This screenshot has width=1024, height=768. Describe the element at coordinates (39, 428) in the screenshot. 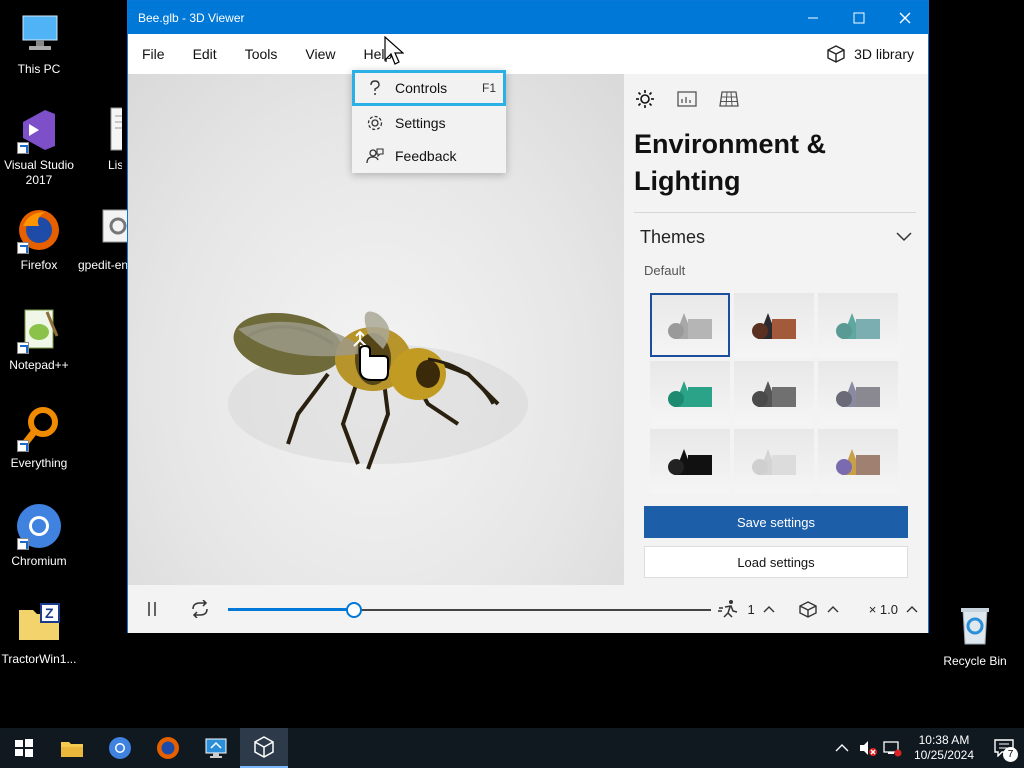

I see `everything-search-icon` at that location.